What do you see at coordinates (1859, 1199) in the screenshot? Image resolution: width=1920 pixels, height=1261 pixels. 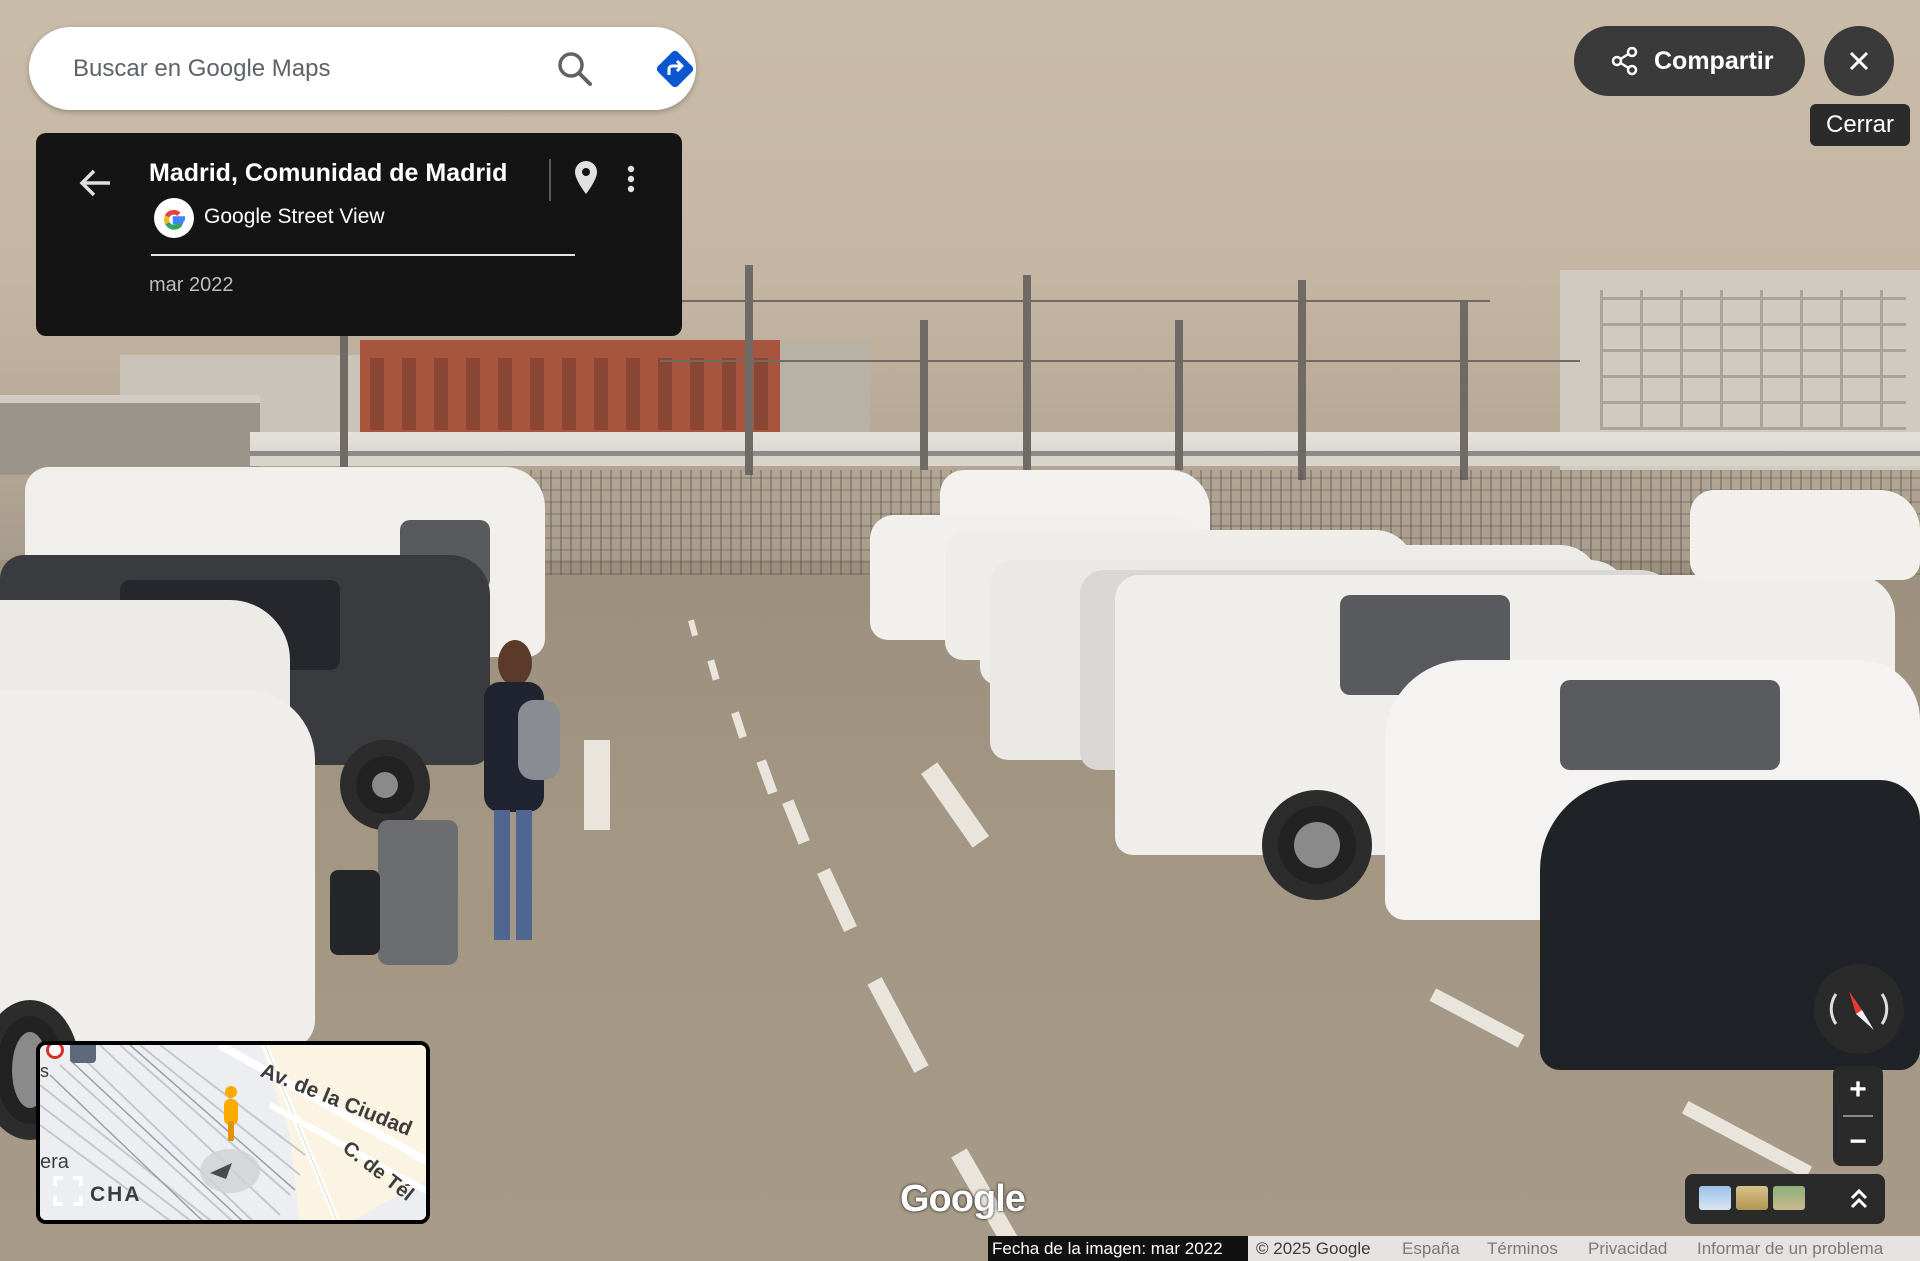 I see `chevron-up-icon` at bounding box center [1859, 1199].